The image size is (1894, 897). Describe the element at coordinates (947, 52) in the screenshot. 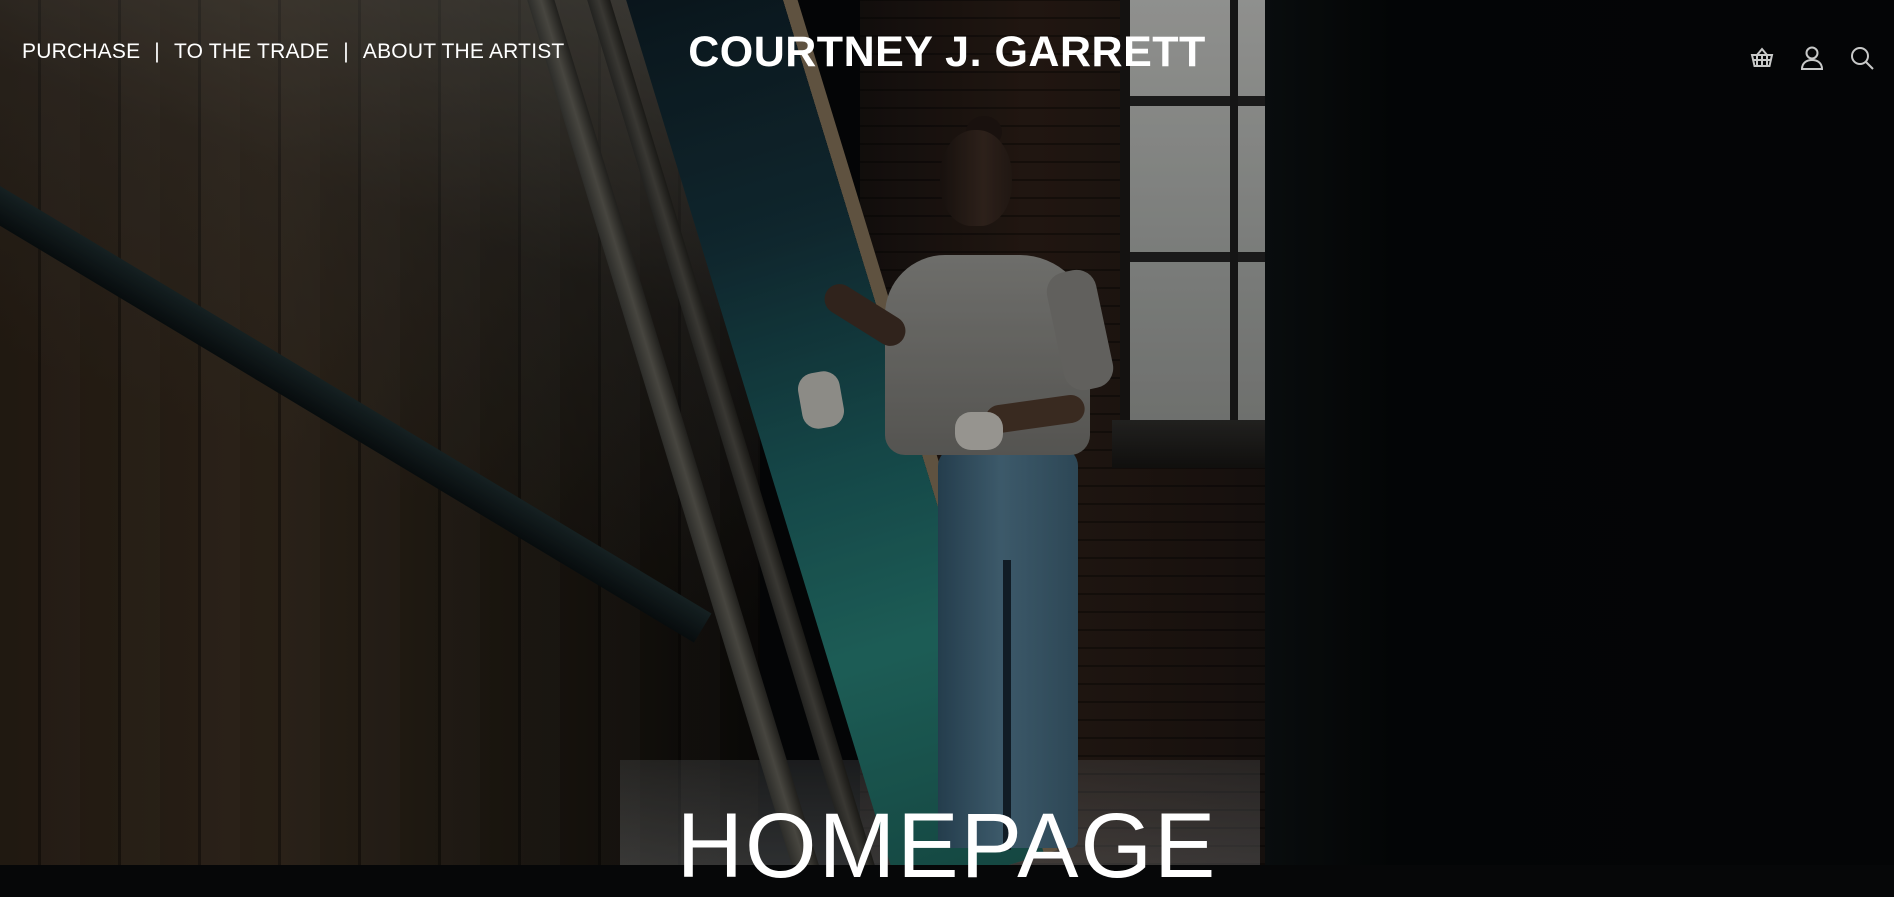

I see `site-logo: COURTNEY J. GARRETT` at that location.